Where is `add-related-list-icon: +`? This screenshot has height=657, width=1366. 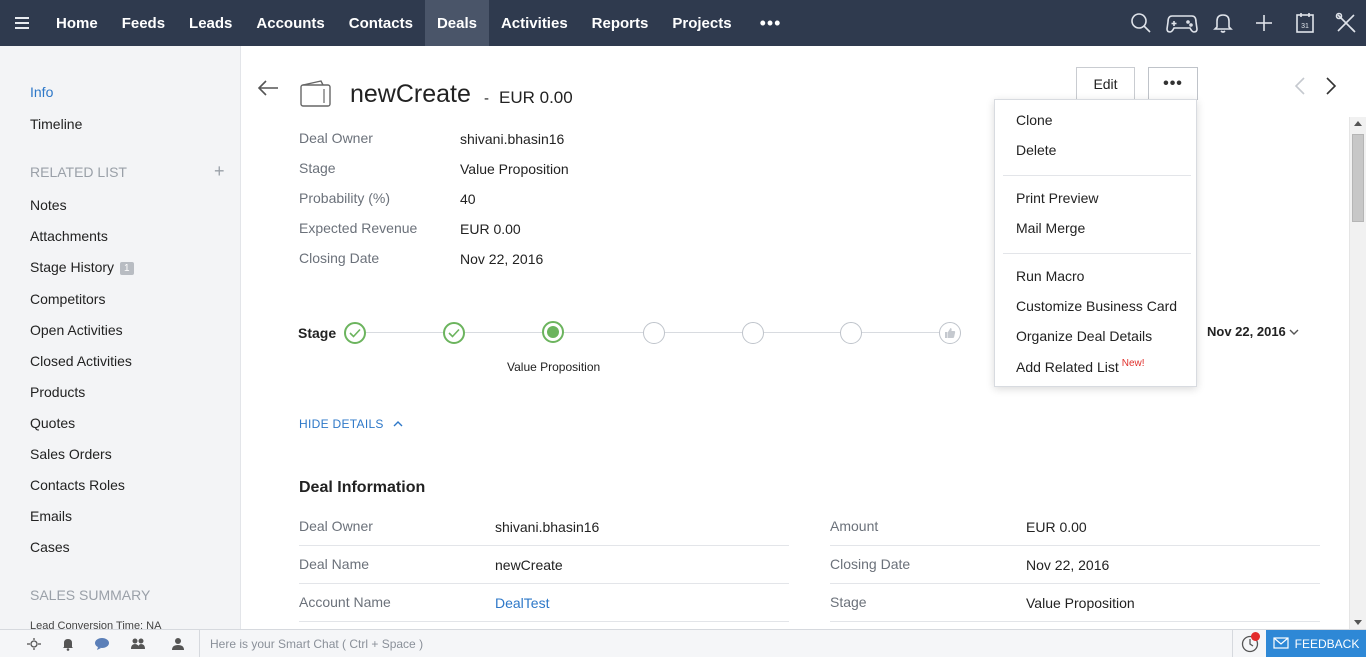 add-related-list-icon: + is located at coordinates (219, 171).